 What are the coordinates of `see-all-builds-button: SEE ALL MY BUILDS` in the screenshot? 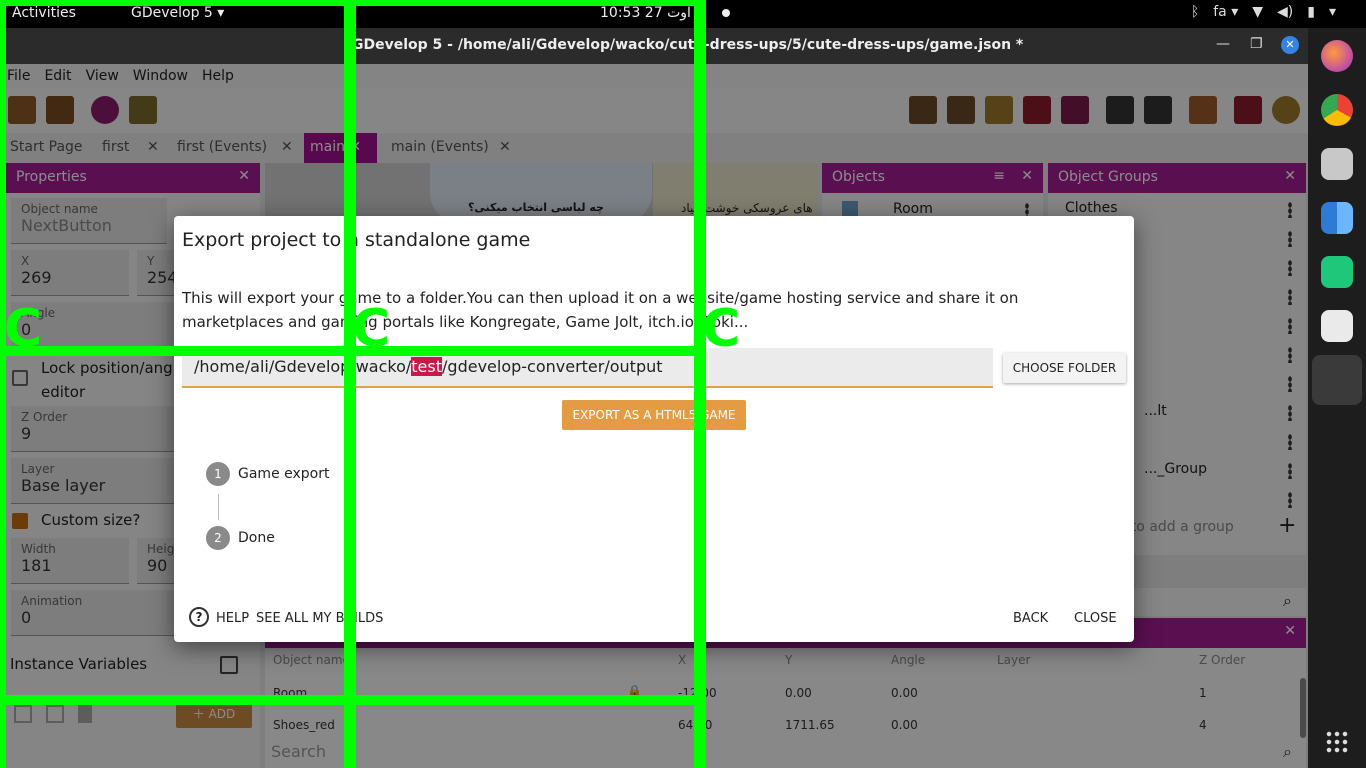 It's located at (319, 618).